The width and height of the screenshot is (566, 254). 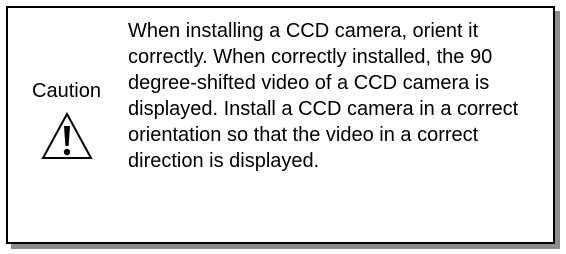 What do you see at coordinates (67, 135) in the screenshot?
I see `warning-triangle-icon` at bounding box center [67, 135].